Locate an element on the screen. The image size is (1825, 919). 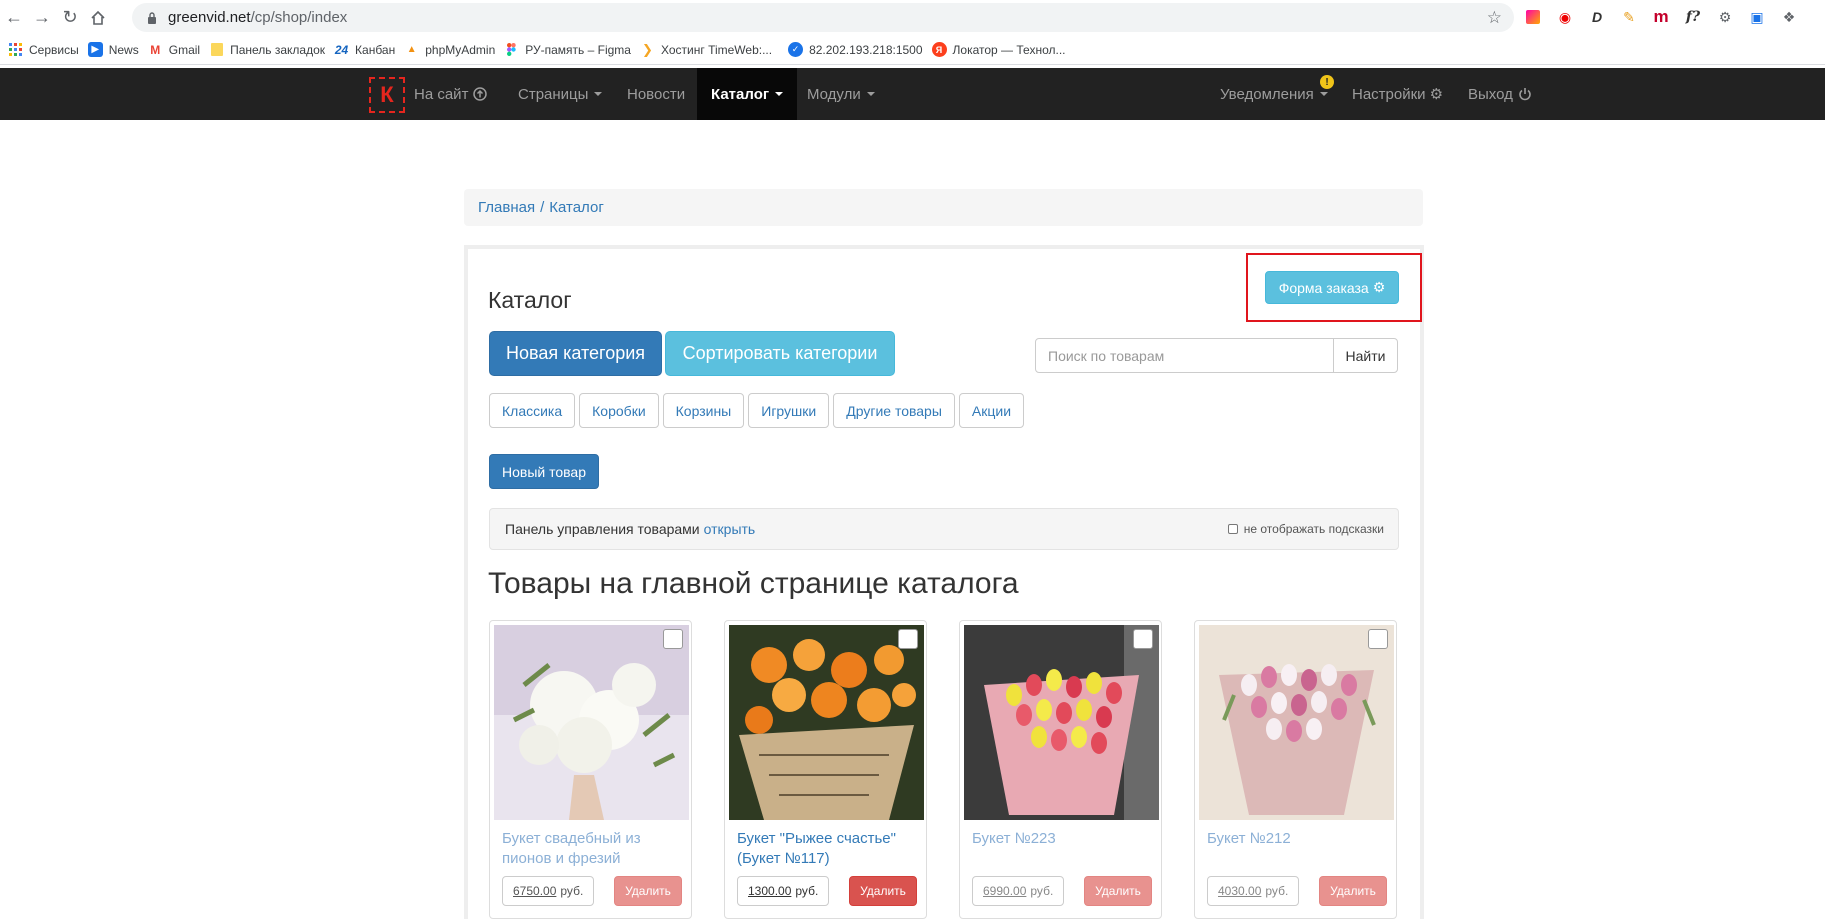
back-icon: ← is located at coordinates (14, 18).